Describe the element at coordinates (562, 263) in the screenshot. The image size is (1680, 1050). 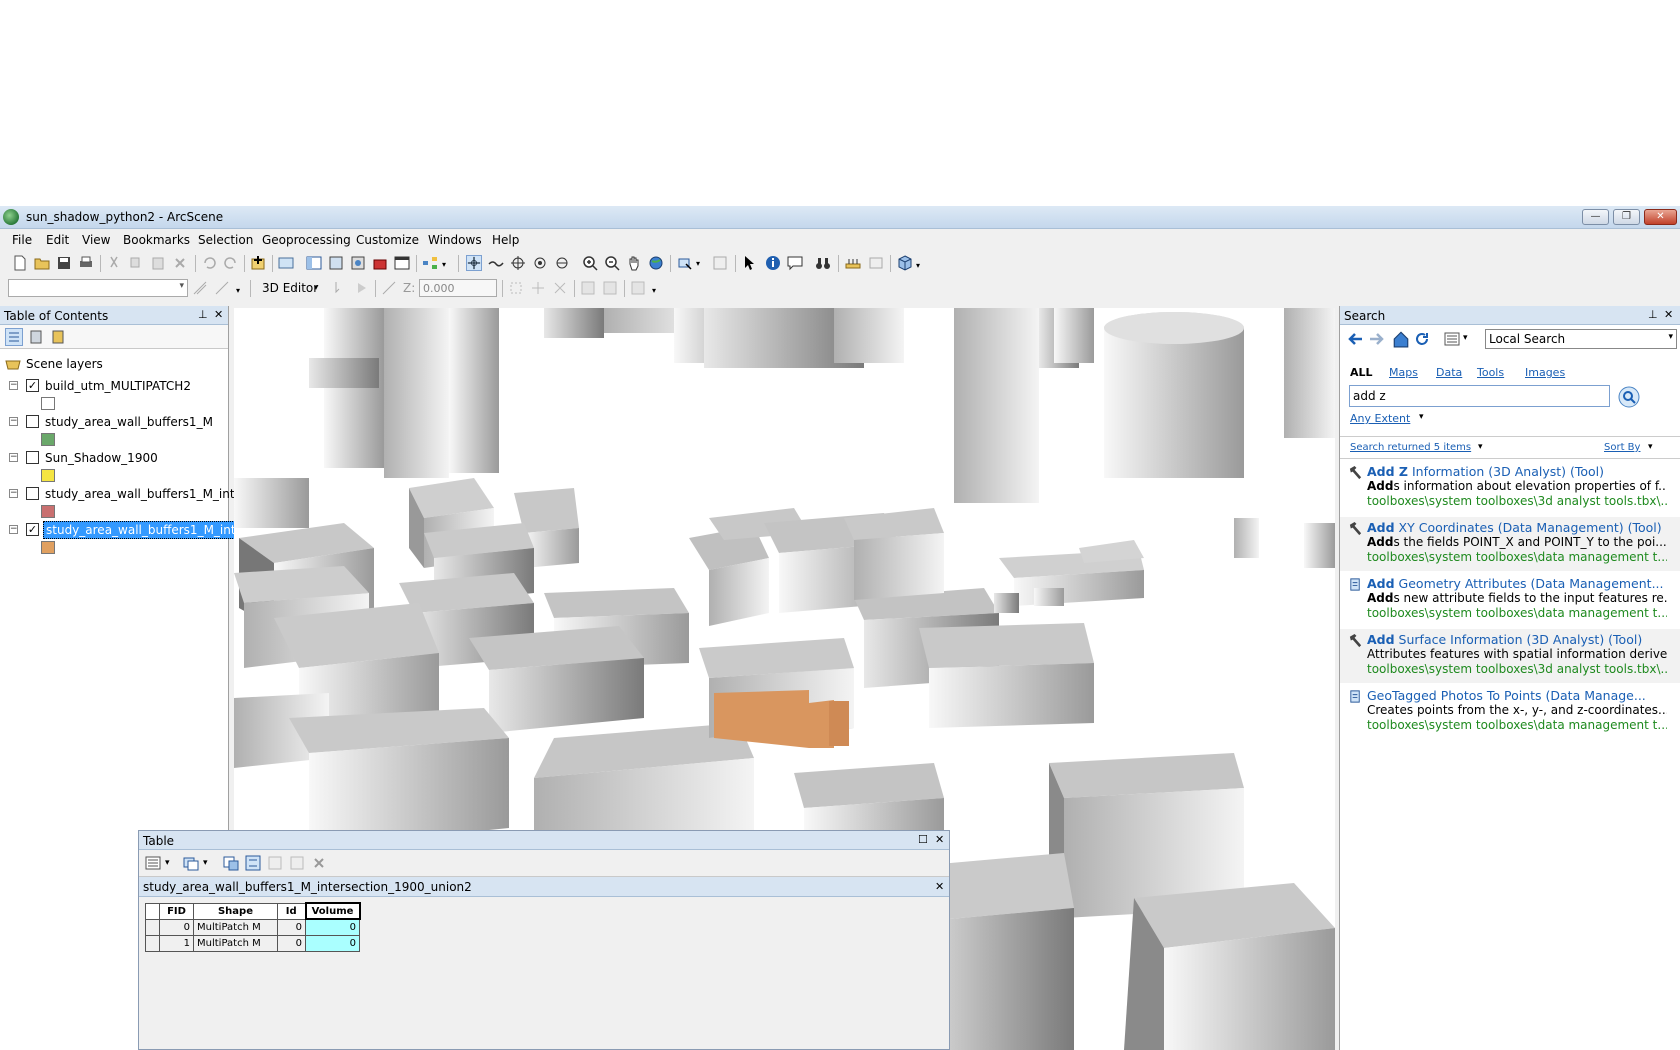
I see `set-observer-icon` at that location.